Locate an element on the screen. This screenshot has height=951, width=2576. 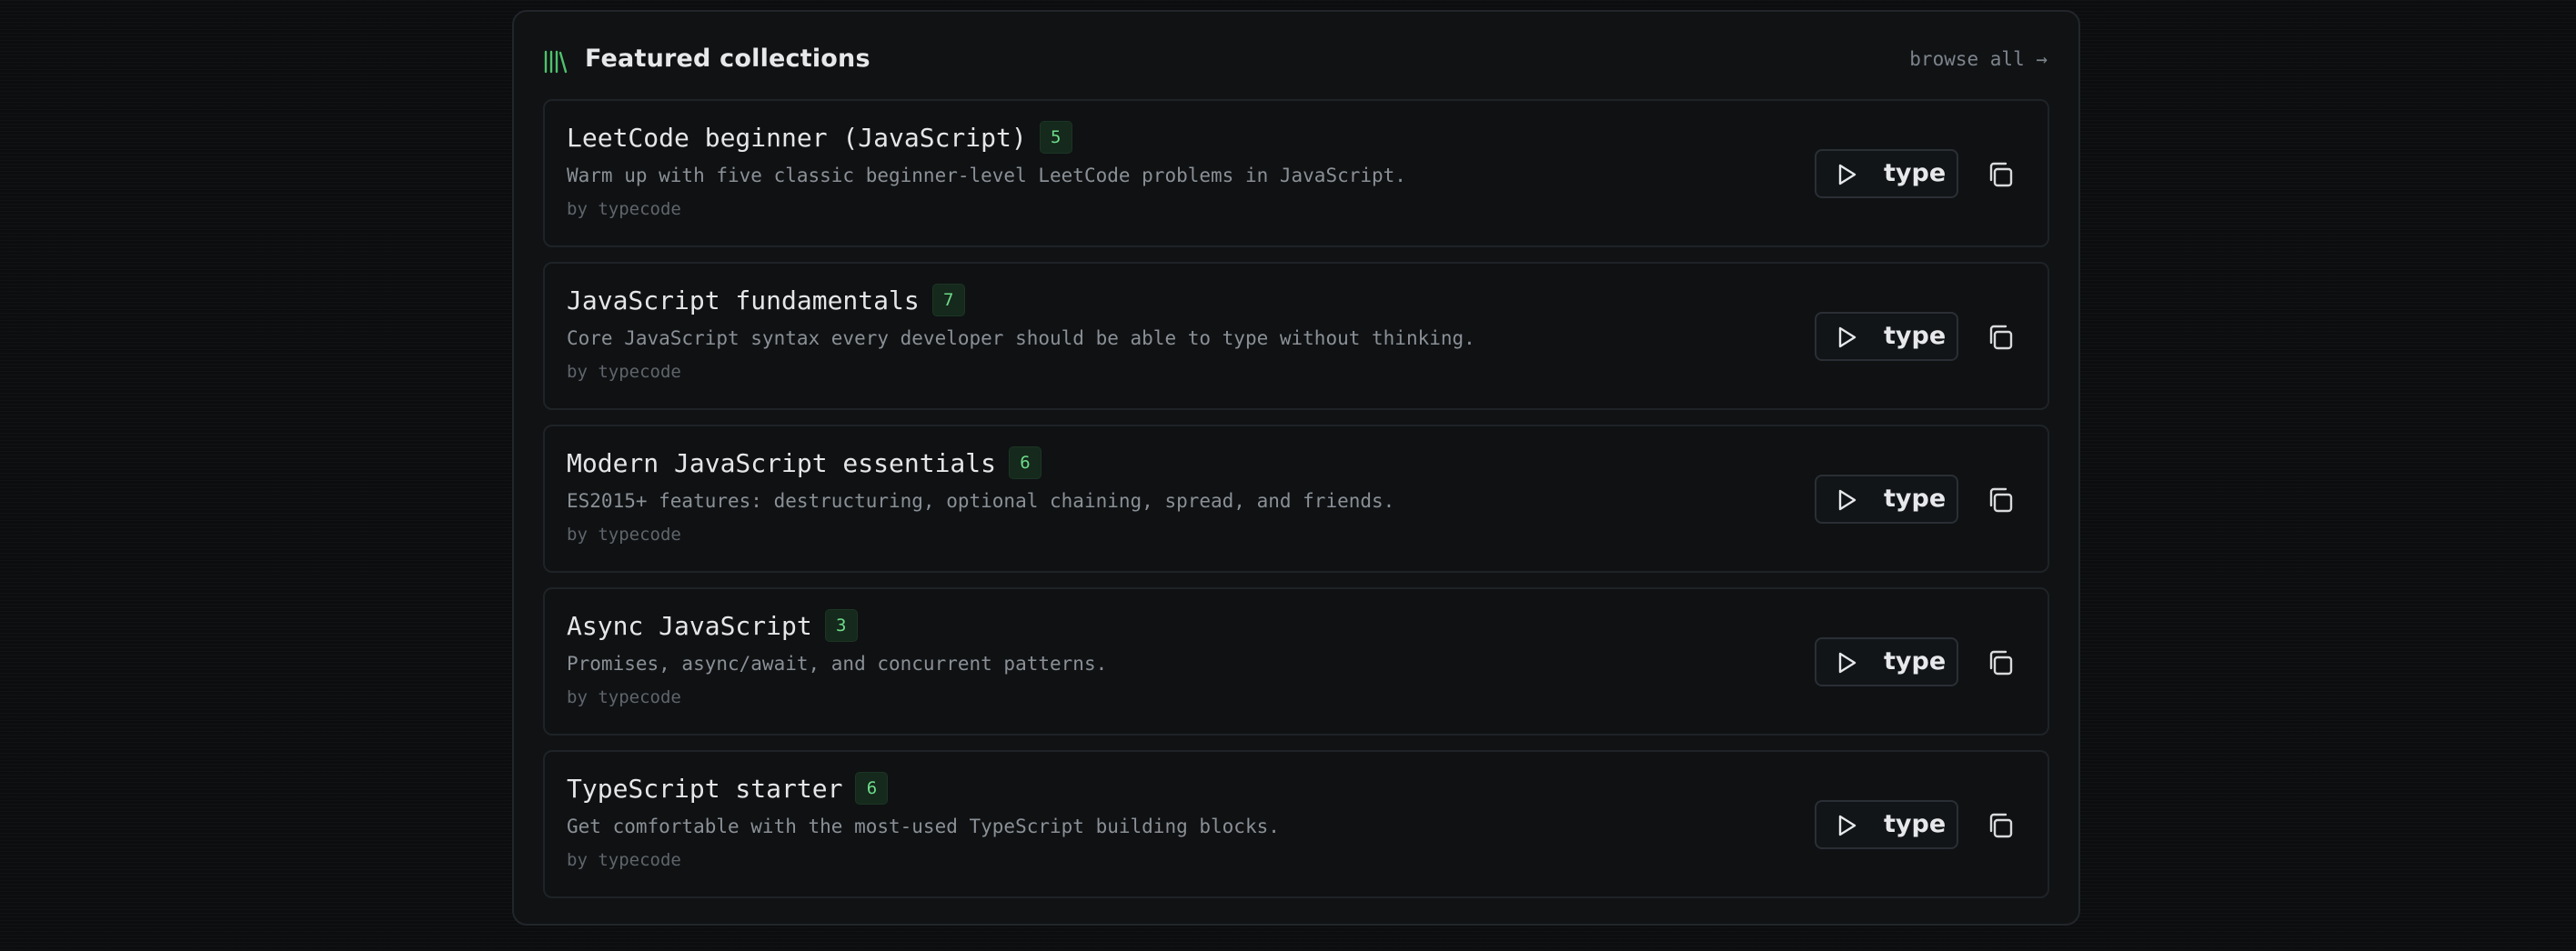
item-count-badge: 5 is located at coordinates (1055, 137).